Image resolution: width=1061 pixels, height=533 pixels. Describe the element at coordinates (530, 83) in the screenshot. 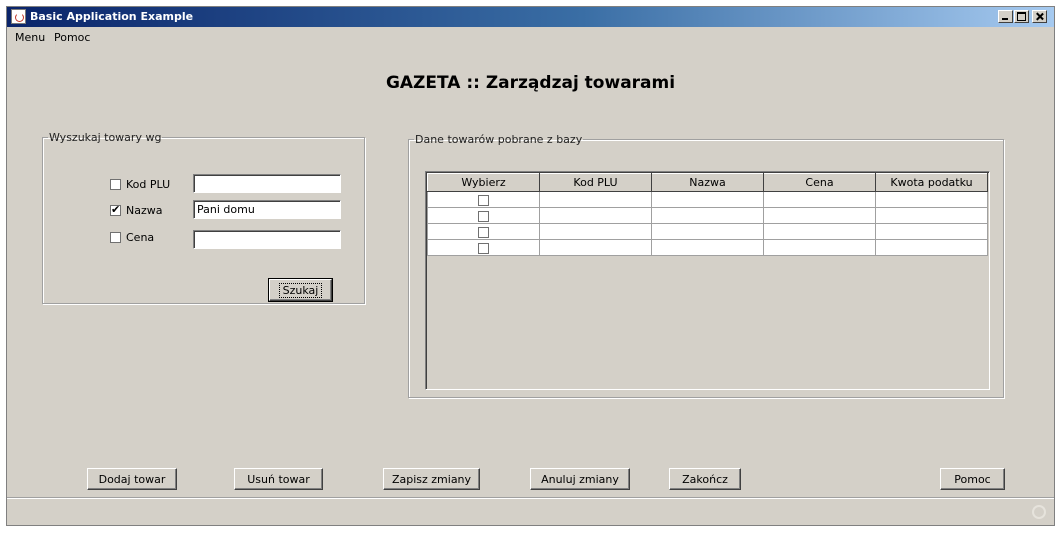

I see `page-title: GAZETA :: Zarządzaj towarami` at that location.